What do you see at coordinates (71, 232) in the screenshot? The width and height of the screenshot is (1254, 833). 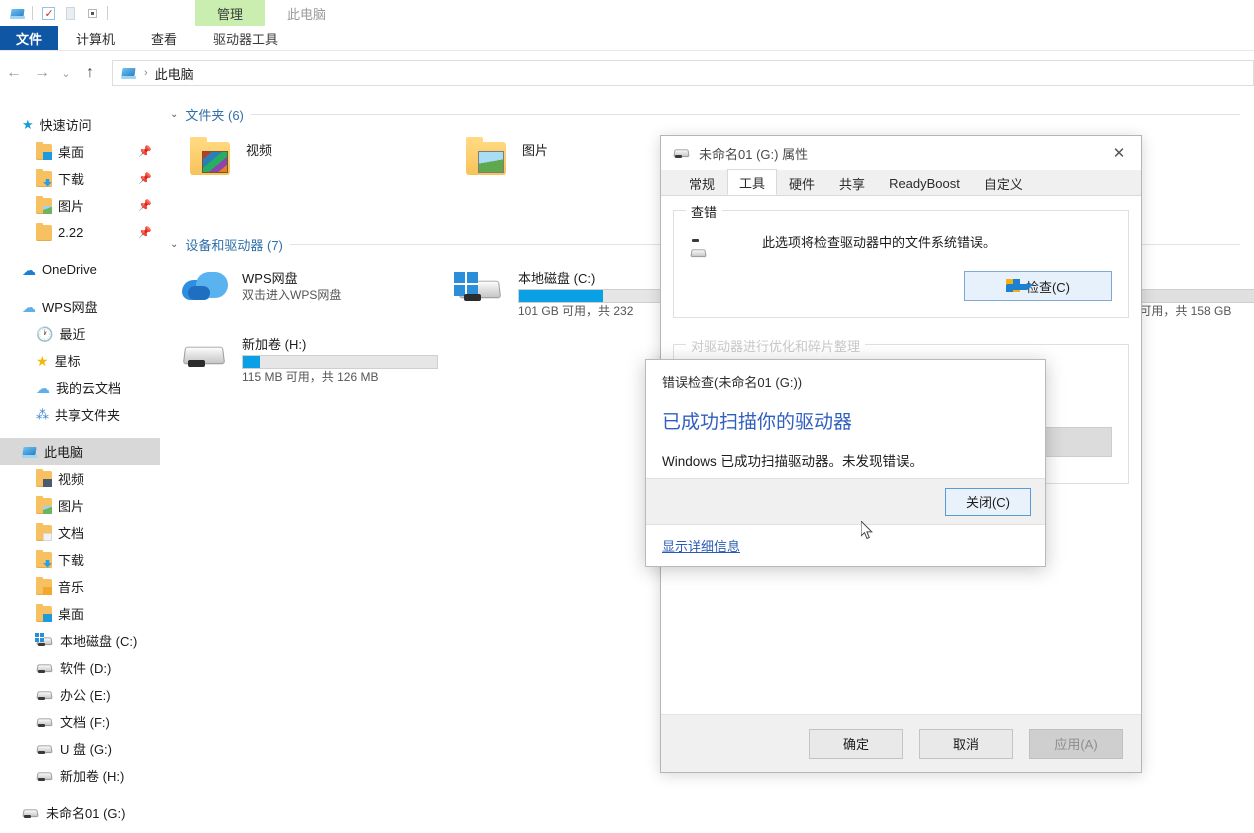 I see `sidebar-item-label: 2.22` at bounding box center [71, 232].